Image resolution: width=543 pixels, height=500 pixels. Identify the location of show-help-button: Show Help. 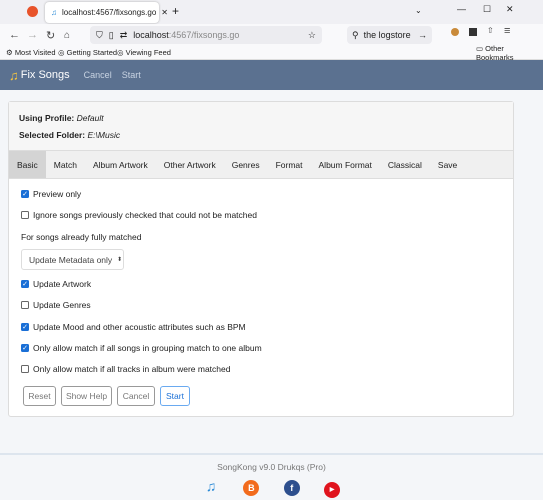
(86, 396).